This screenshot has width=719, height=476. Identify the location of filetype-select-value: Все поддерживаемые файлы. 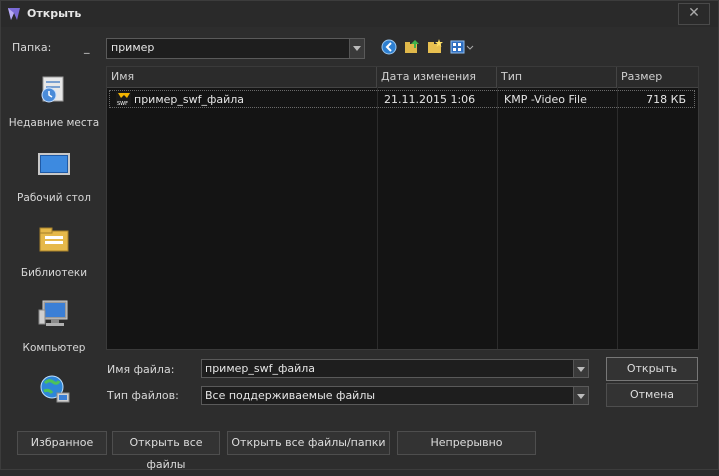
(290, 395).